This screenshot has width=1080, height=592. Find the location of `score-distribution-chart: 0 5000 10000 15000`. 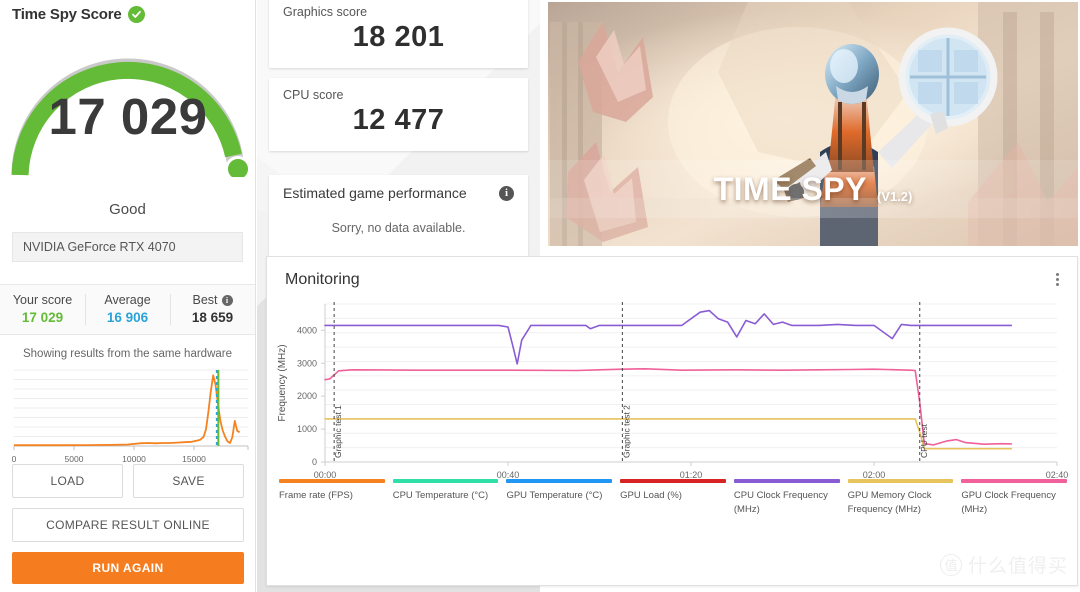

score-distribution-chart: 0 5000 10000 15000 is located at coordinates (128, 416).